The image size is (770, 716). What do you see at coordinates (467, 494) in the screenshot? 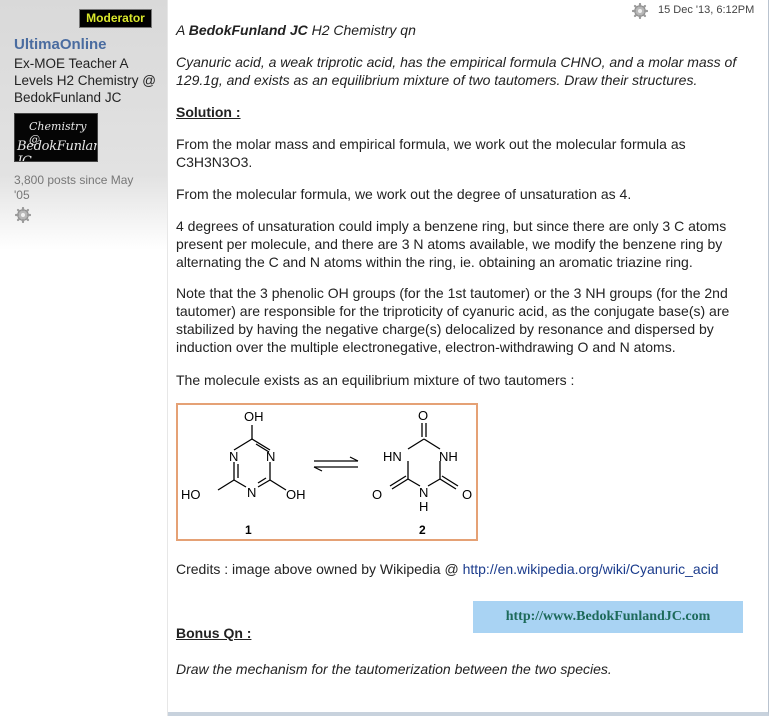
I see `structure-2-o-right: O` at bounding box center [467, 494].